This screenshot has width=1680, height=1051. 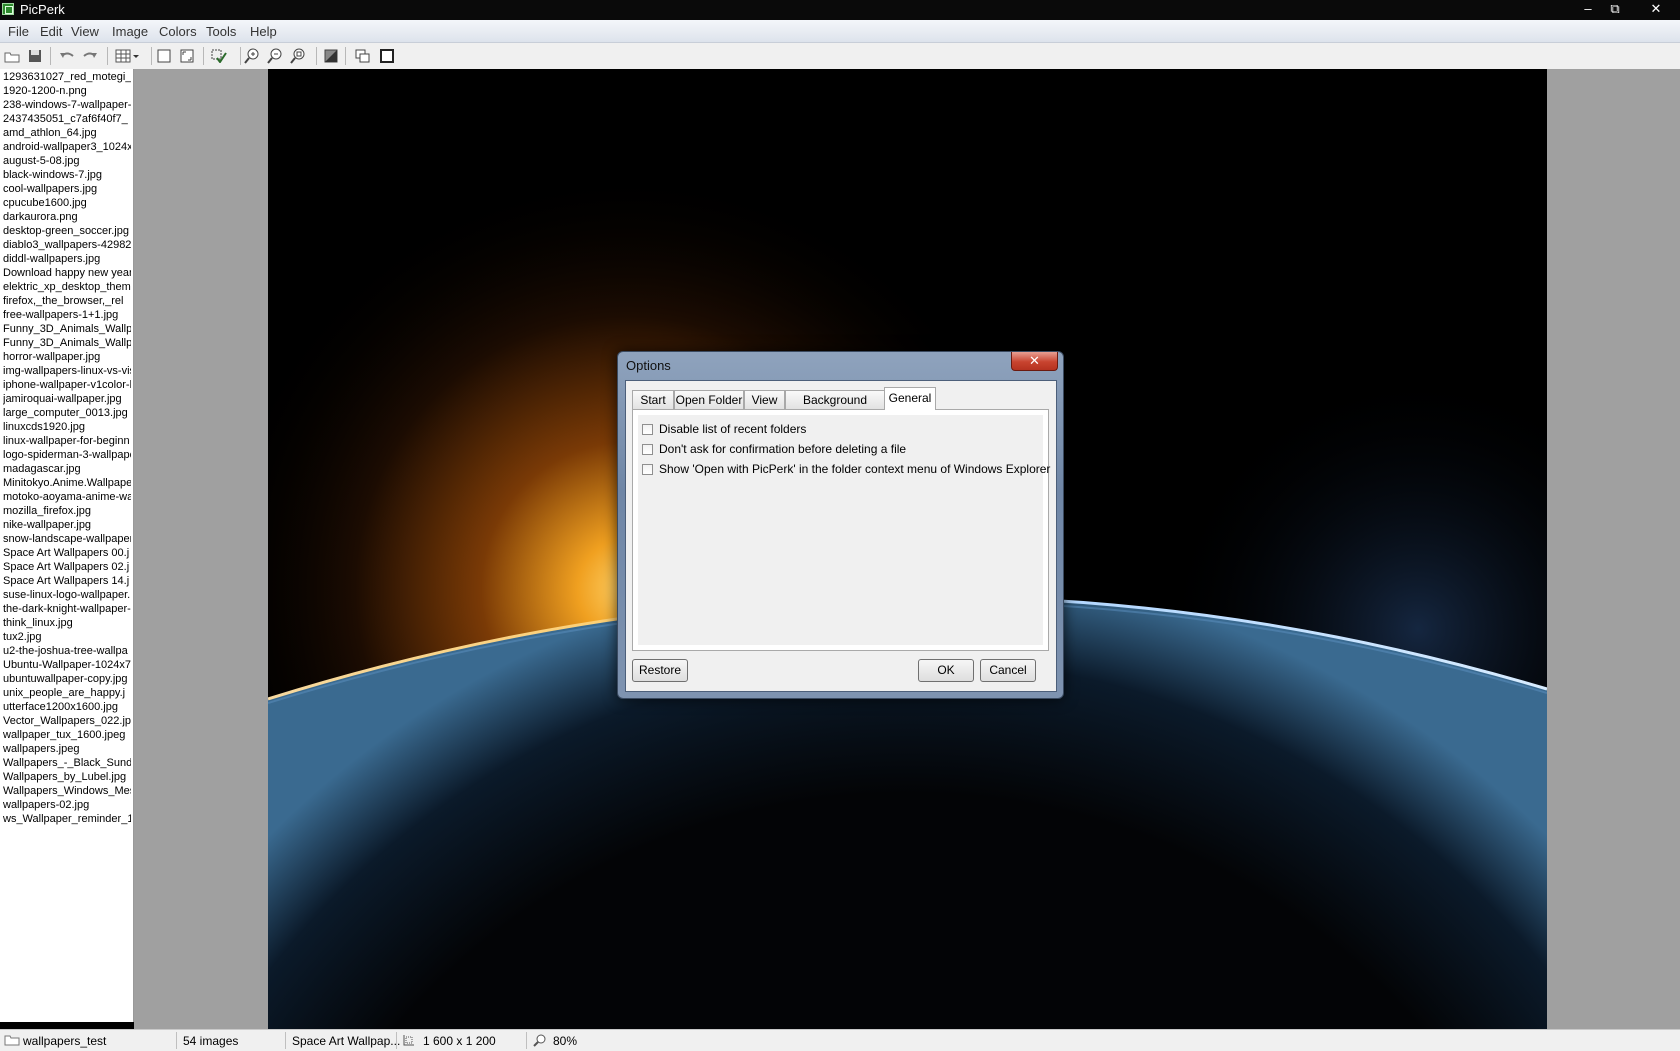 What do you see at coordinates (12, 56) in the screenshot?
I see `open-icon` at bounding box center [12, 56].